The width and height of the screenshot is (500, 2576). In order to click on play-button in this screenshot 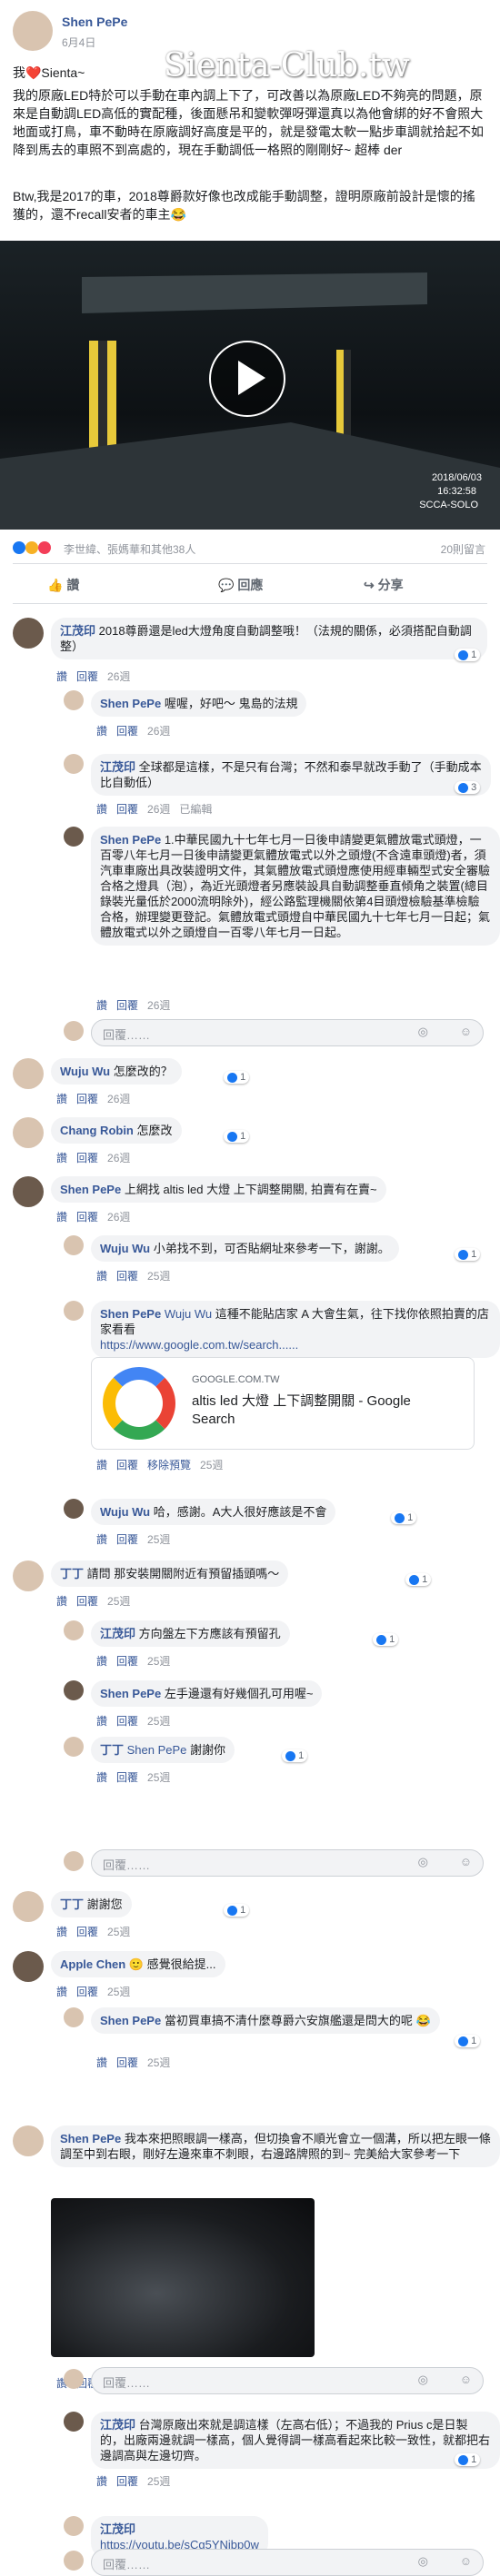, I will do `click(247, 379)`.